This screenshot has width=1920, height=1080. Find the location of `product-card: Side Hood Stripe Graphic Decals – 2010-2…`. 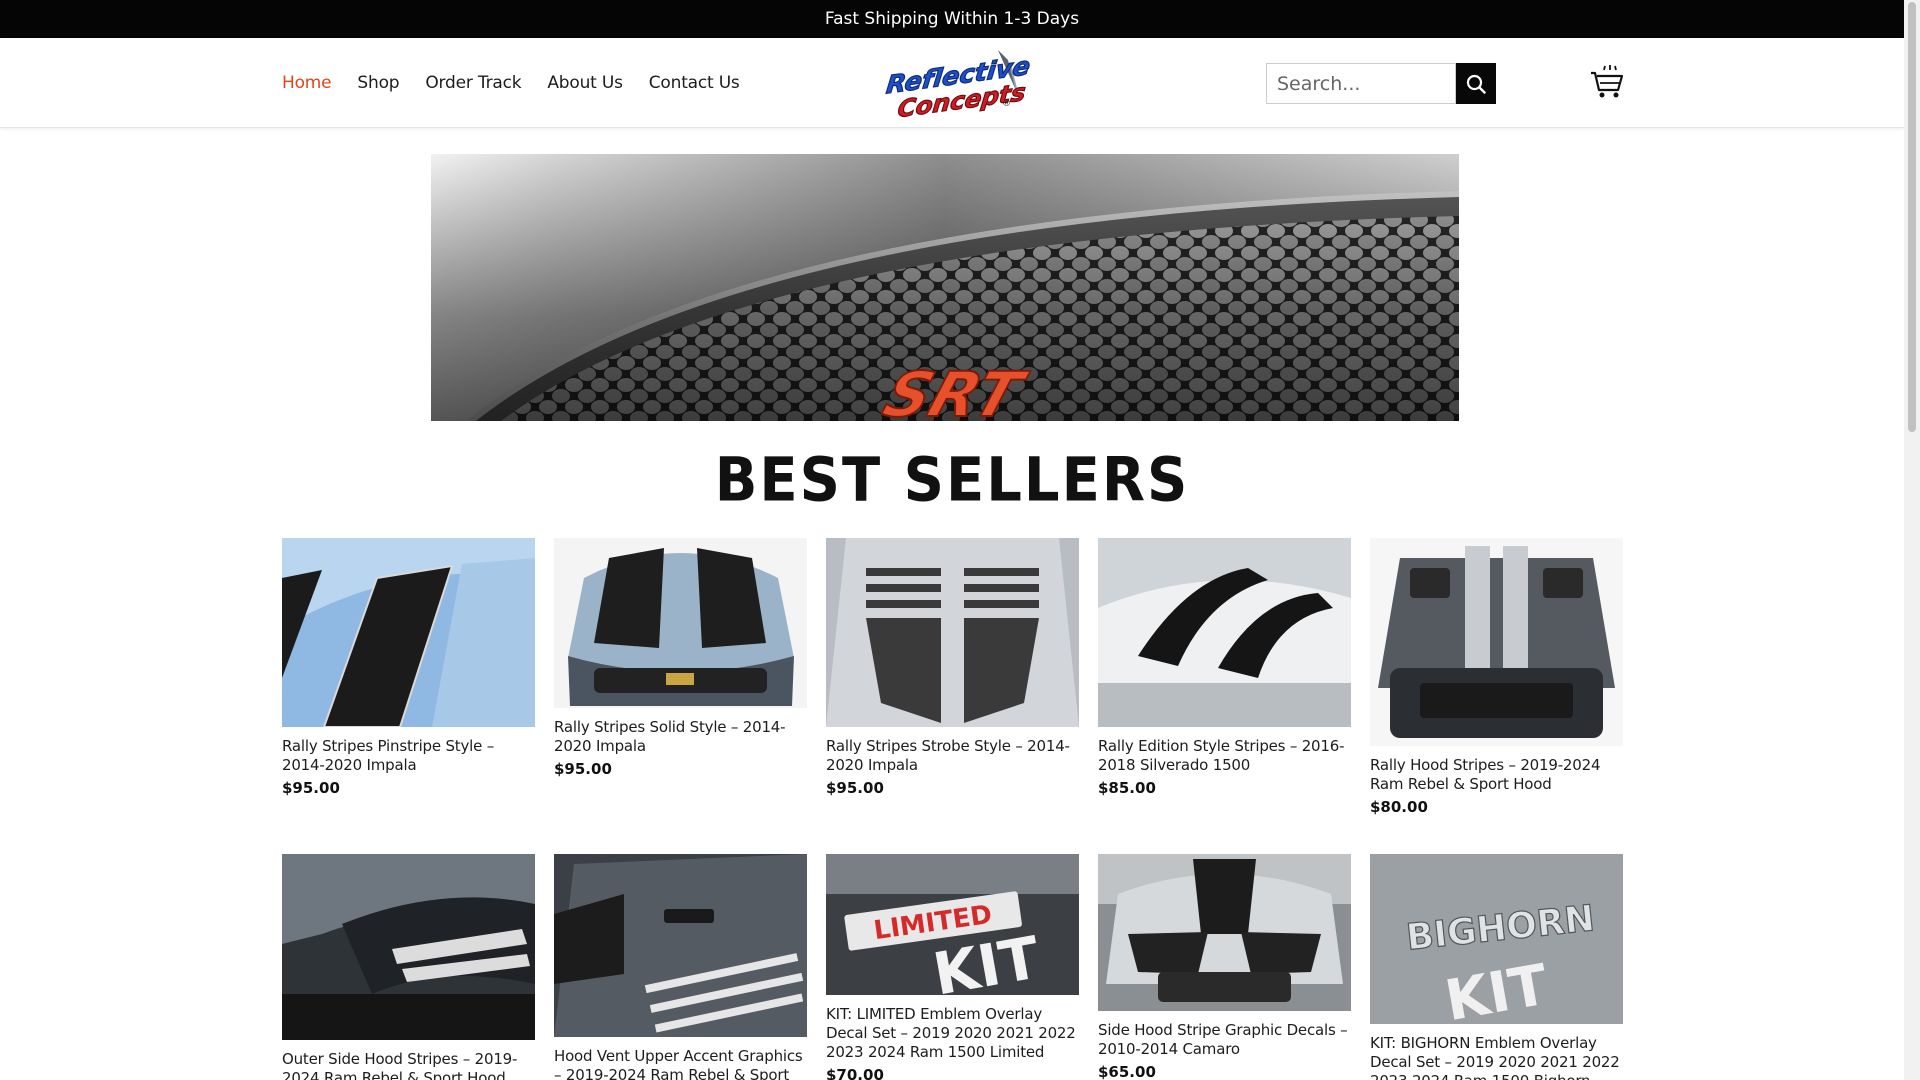

product-card: Side Hood Stripe Graphic Decals – 2010-2… is located at coordinates (1224, 967).